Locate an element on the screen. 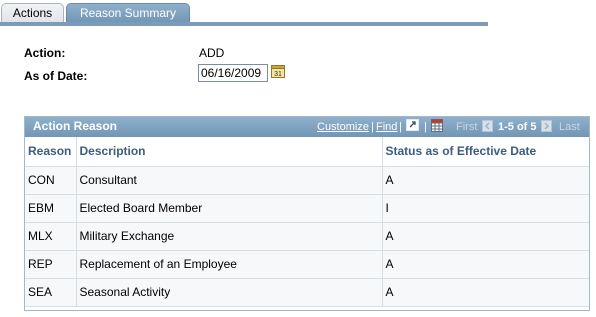 The image size is (596, 317). table-row: REP Replacement of an Employee A is located at coordinates (307, 264).